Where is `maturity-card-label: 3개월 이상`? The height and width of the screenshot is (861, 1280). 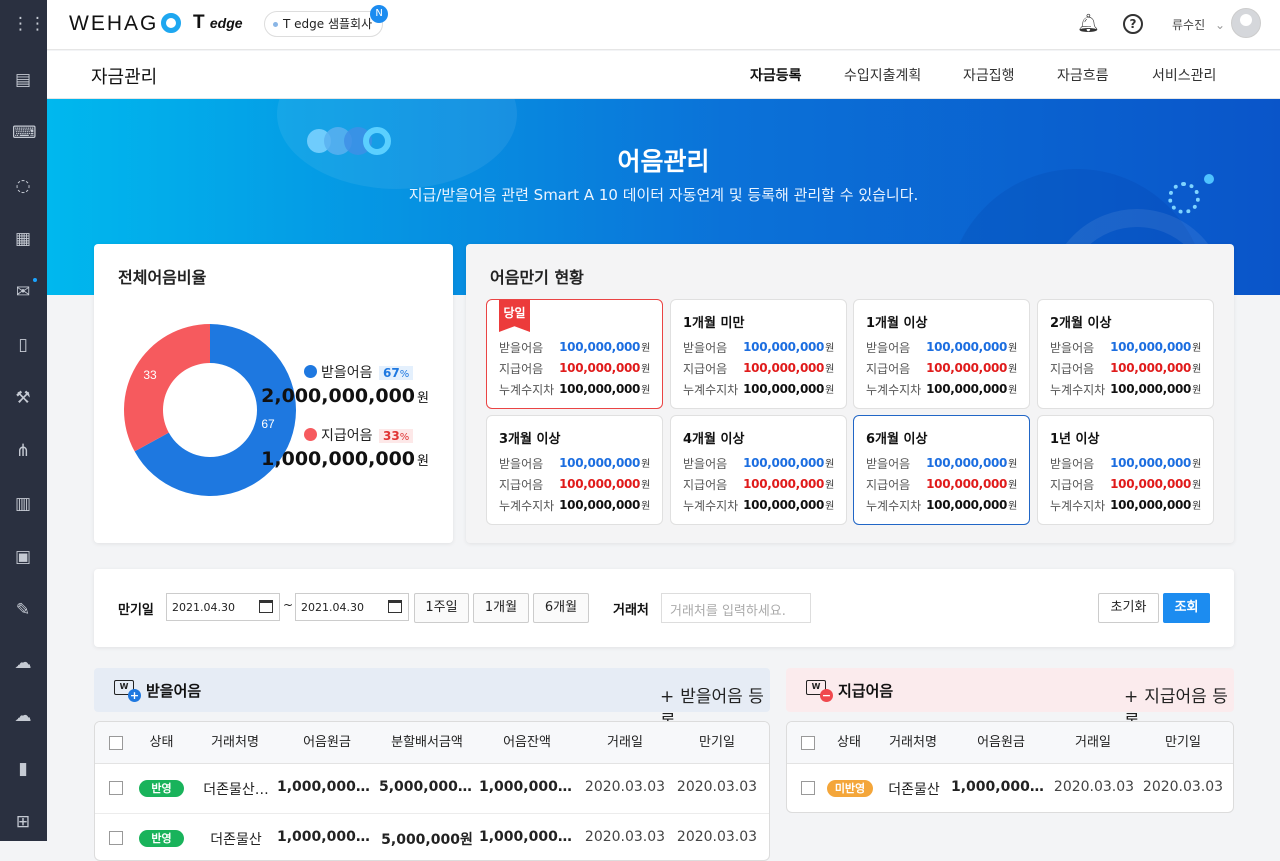
maturity-card-label: 3개월 이상 is located at coordinates (530, 439).